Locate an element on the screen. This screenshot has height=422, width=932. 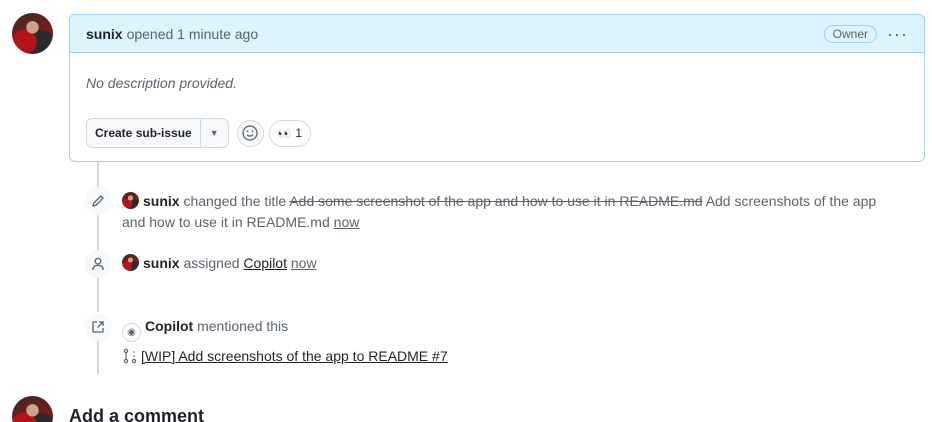
assignee-link: Copilot is located at coordinates (265, 263).